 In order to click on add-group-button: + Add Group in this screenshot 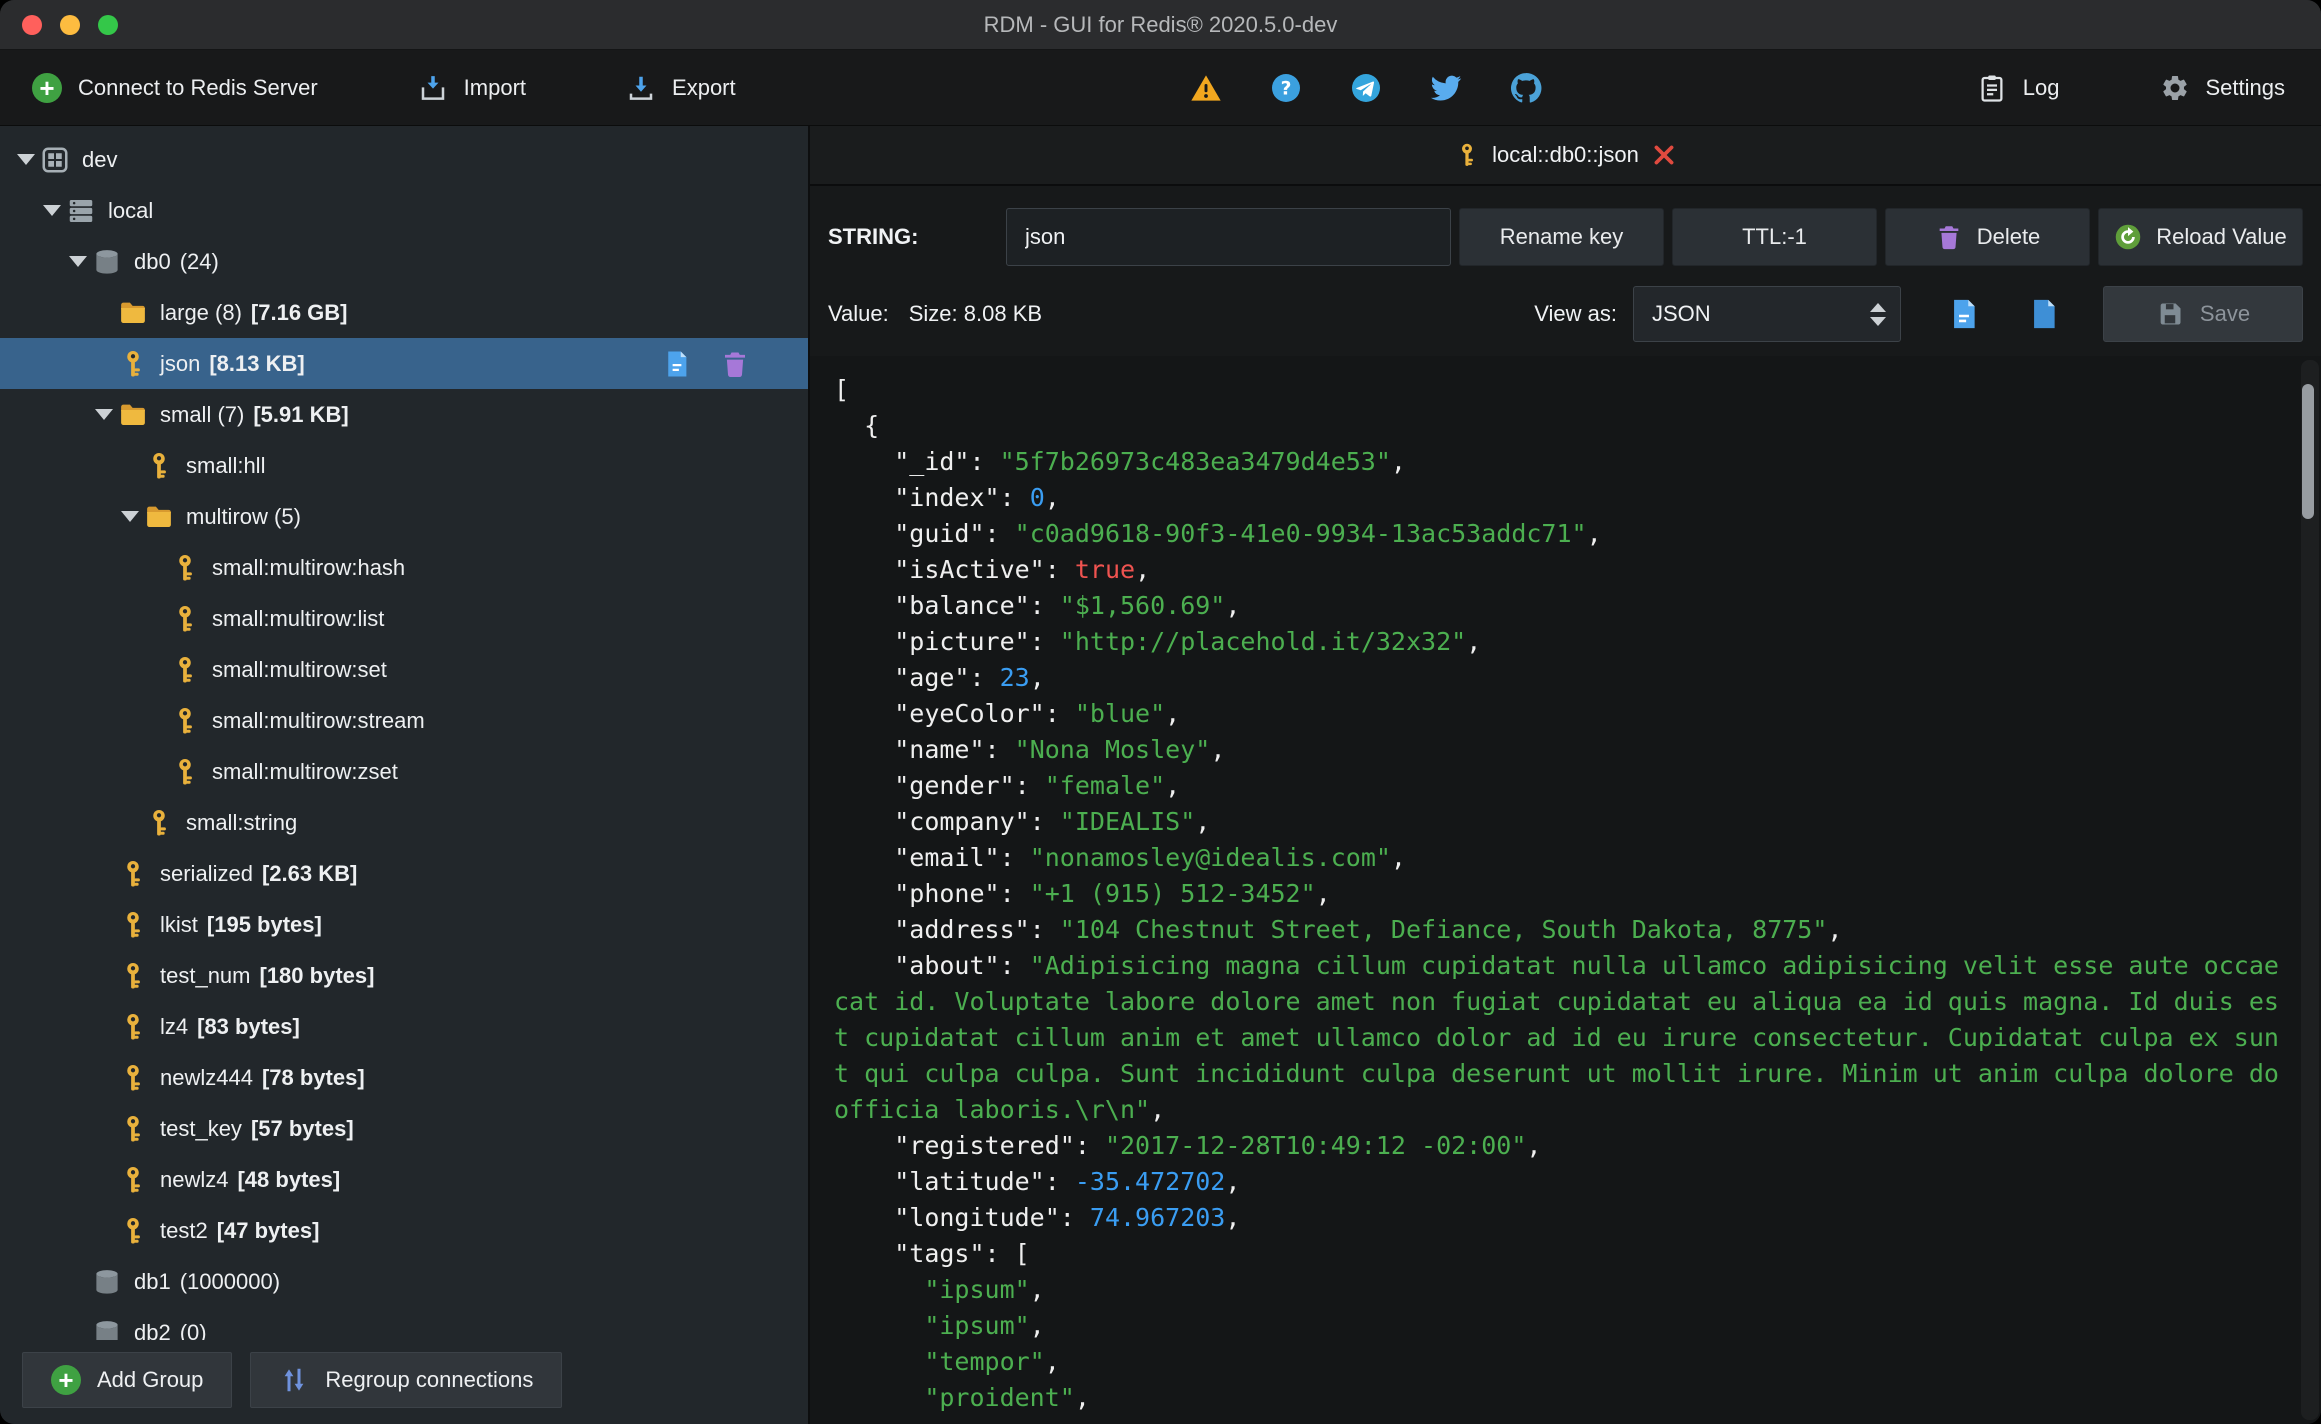, I will do `click(127, 1380)`.